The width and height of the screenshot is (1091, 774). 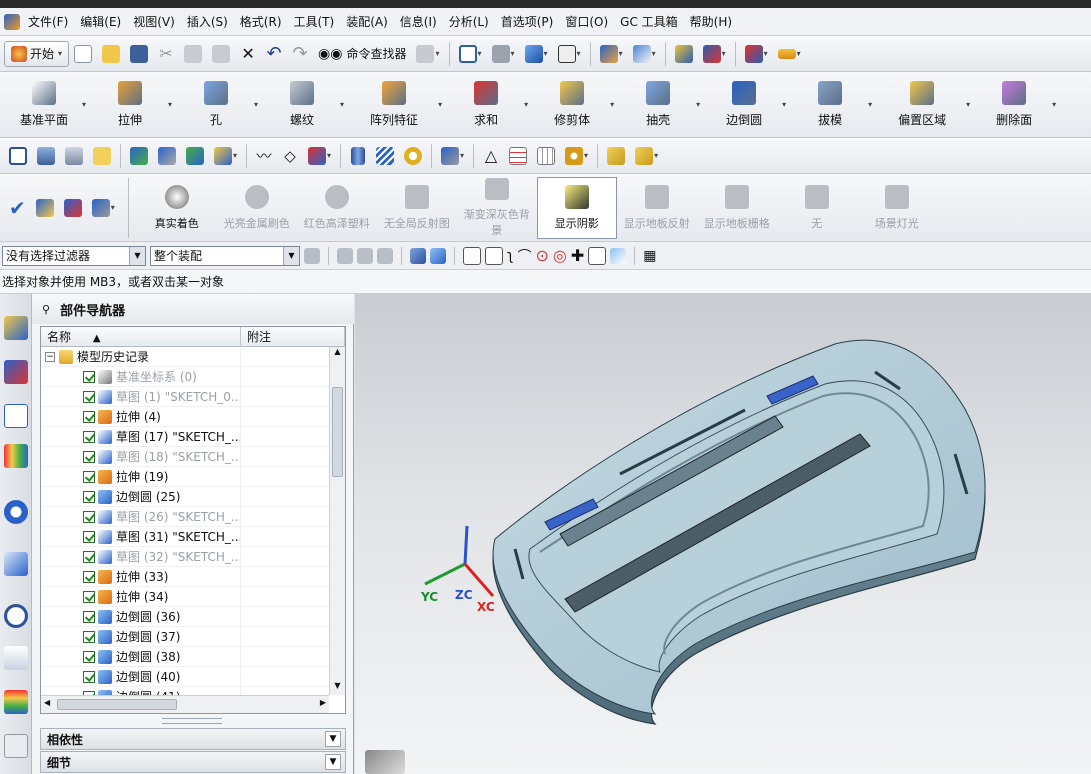 What do you see at coordinates (130, 105) in the screenshot?
I see `feature-button-1: 拉伸` at bounding box center [130, 105].